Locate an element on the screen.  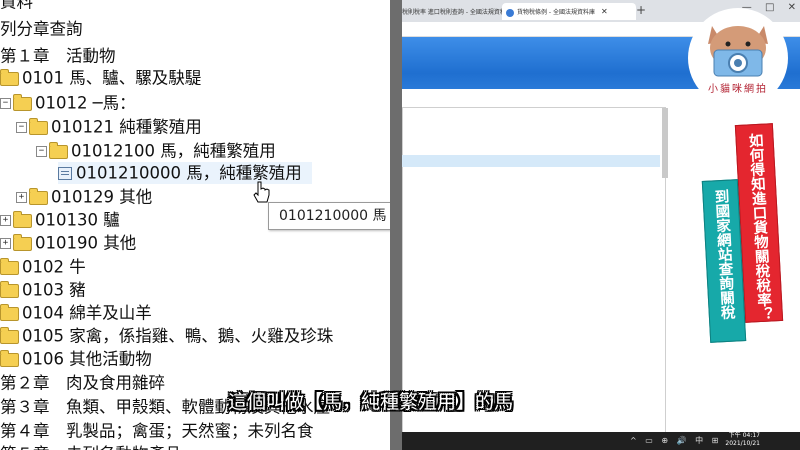
tree-node: 0103 豬 is located at coordinates (43, 290).